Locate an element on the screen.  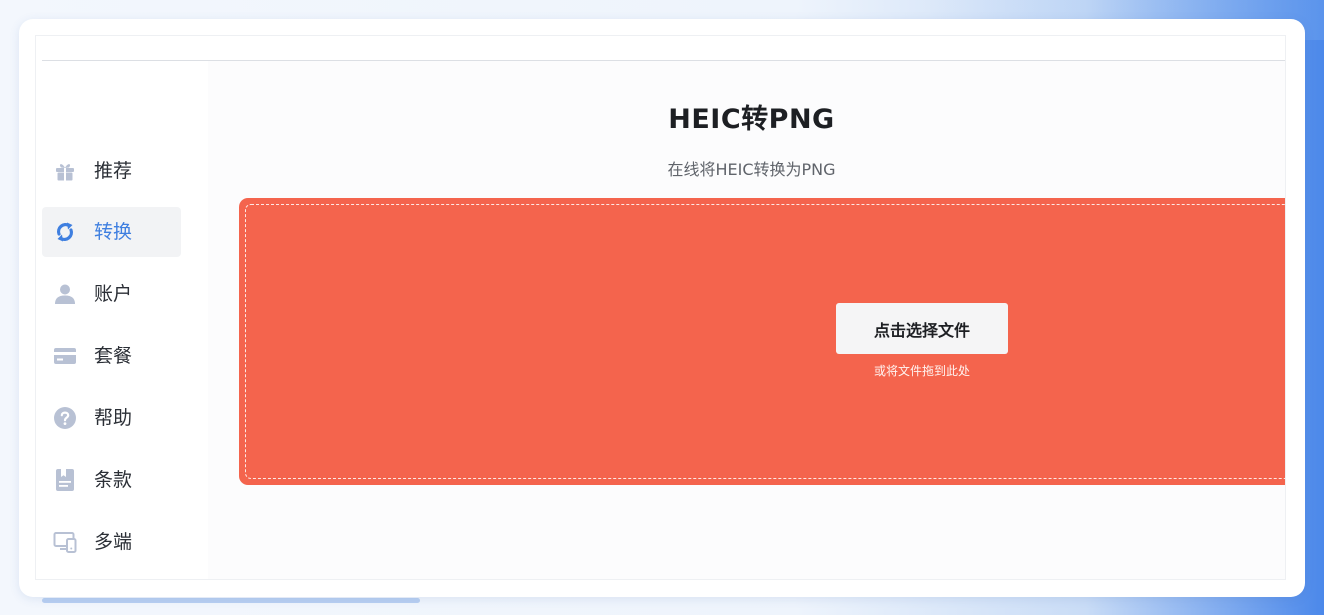
sidebar: 推荐 转换 账户 套餐 帮助 条款 多端 is located at coordinates (125, 320).